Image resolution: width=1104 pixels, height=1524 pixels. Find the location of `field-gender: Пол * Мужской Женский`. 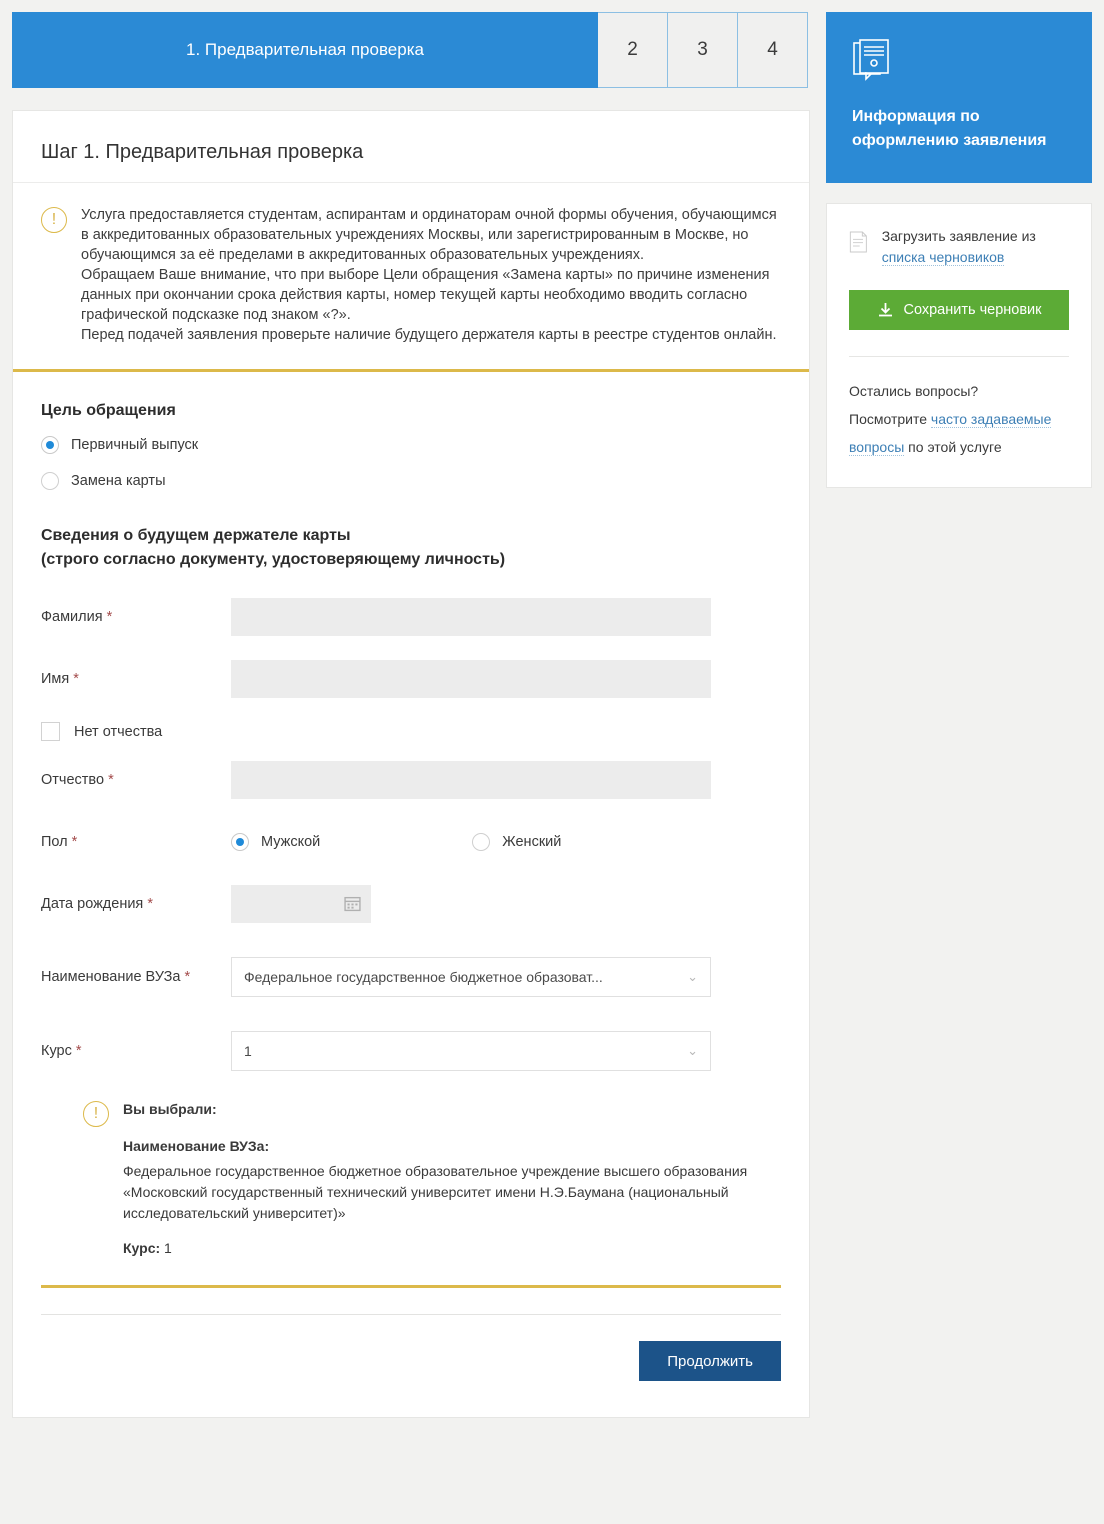

field-gender: Пол * Мужской Женский is located at coordinates (411, 842).